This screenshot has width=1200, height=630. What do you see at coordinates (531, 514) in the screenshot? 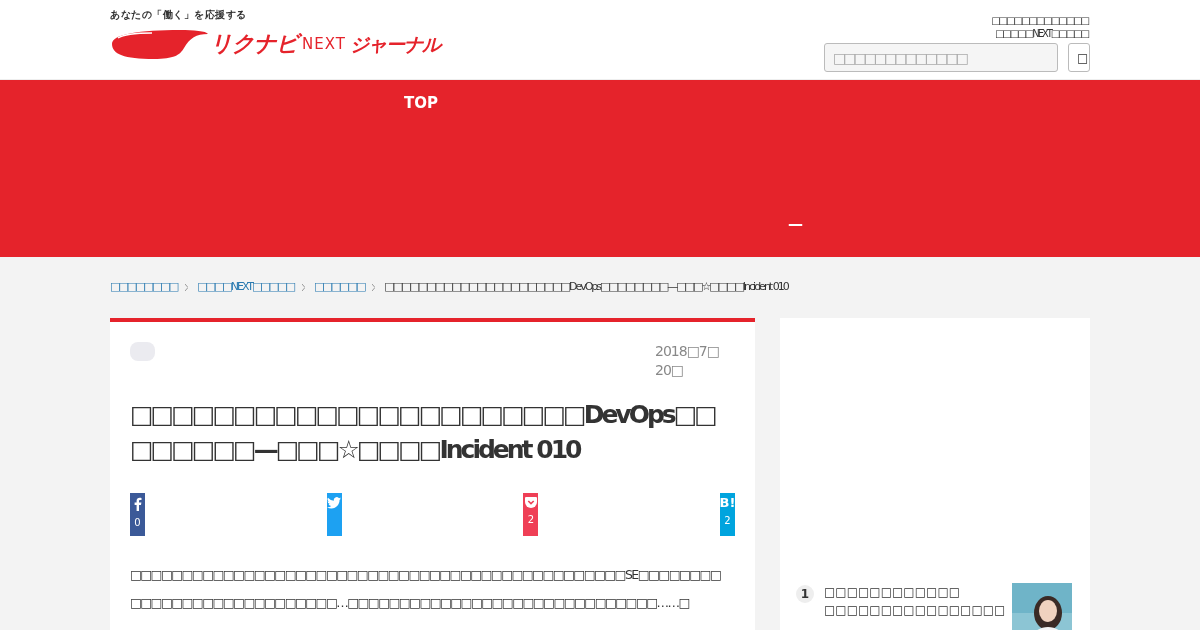
I see `share-button: 2` at bounding box center [531, 514].